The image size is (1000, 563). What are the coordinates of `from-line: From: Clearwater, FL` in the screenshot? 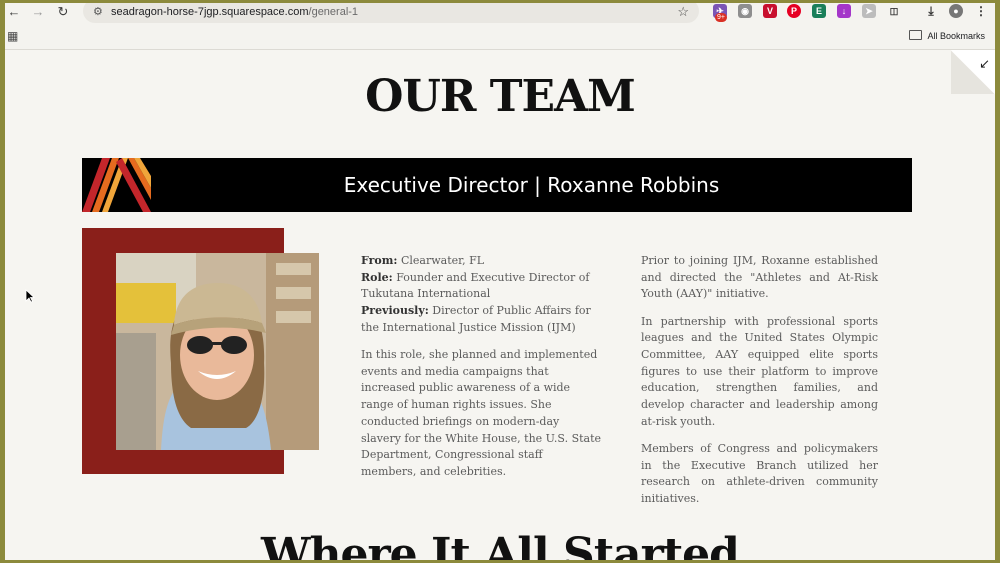 It's located at (423, 260).